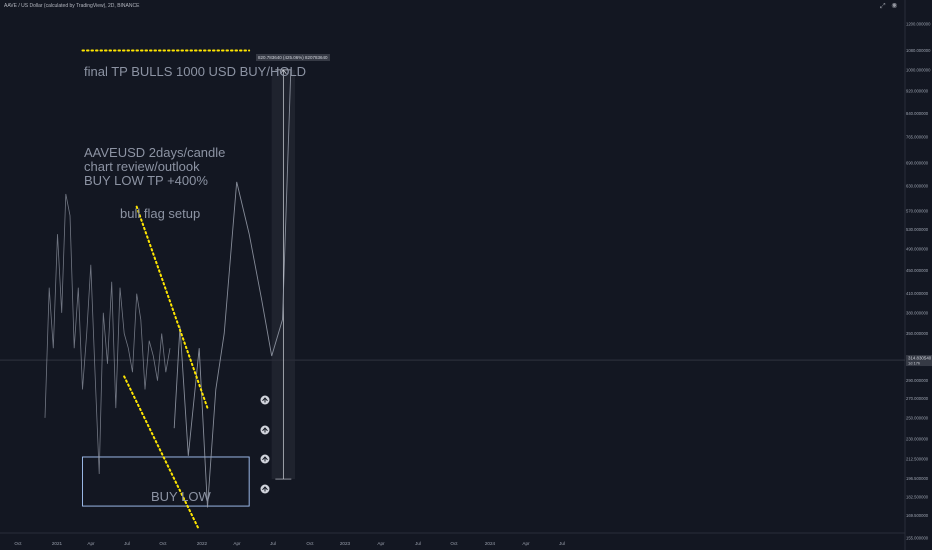  I want to click on y-tick-label: 290.000000, so click(917, 380).